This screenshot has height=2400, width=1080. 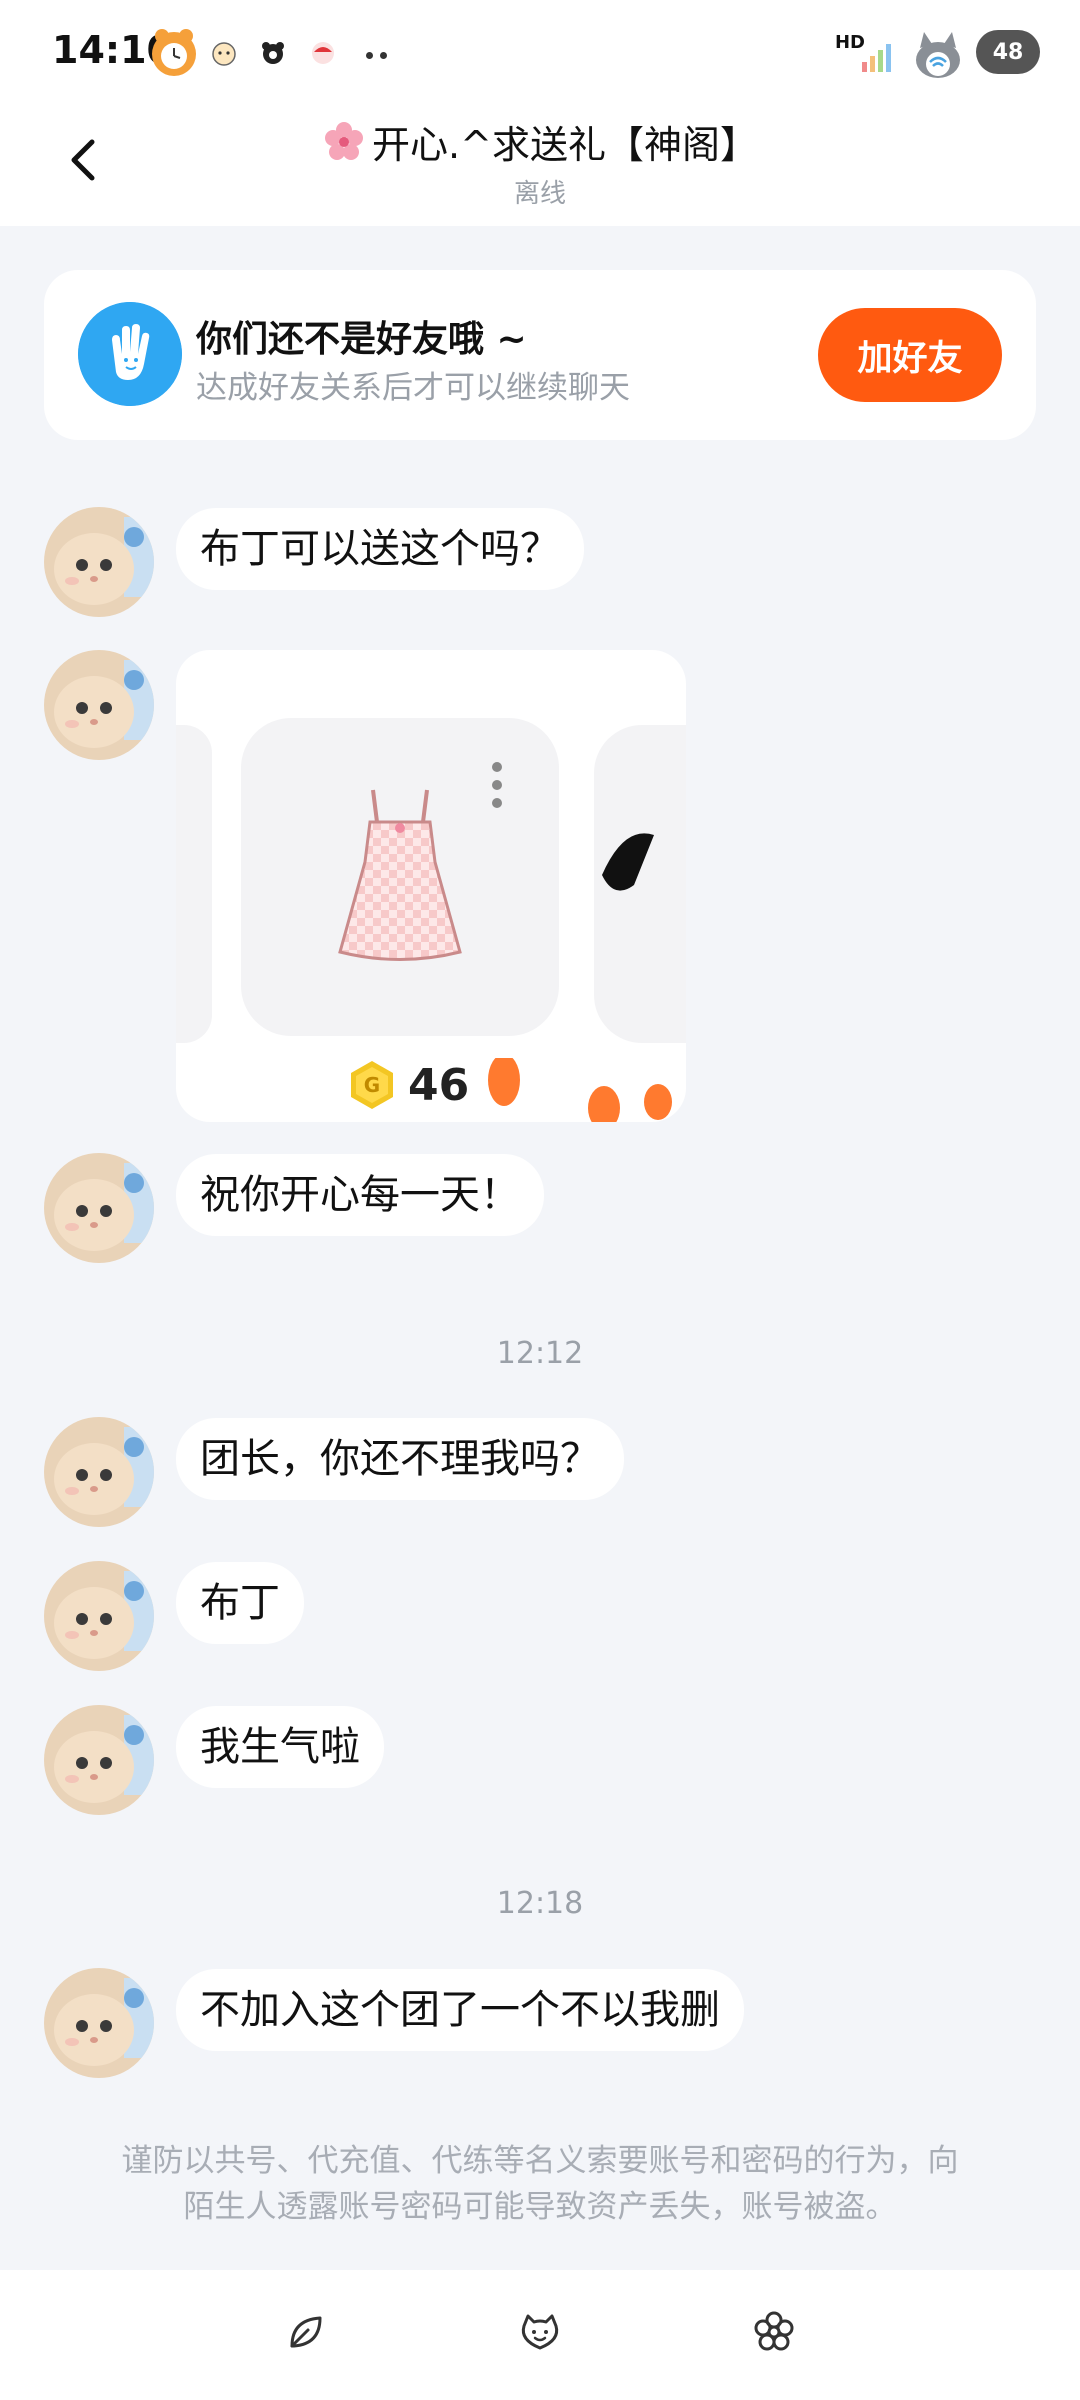 What do you see at coordinates (413, 388) in the screenshot?
I see `banner-subtitle: 达成好友关系后才可以继续聊天` at bounding box center [413, 388].